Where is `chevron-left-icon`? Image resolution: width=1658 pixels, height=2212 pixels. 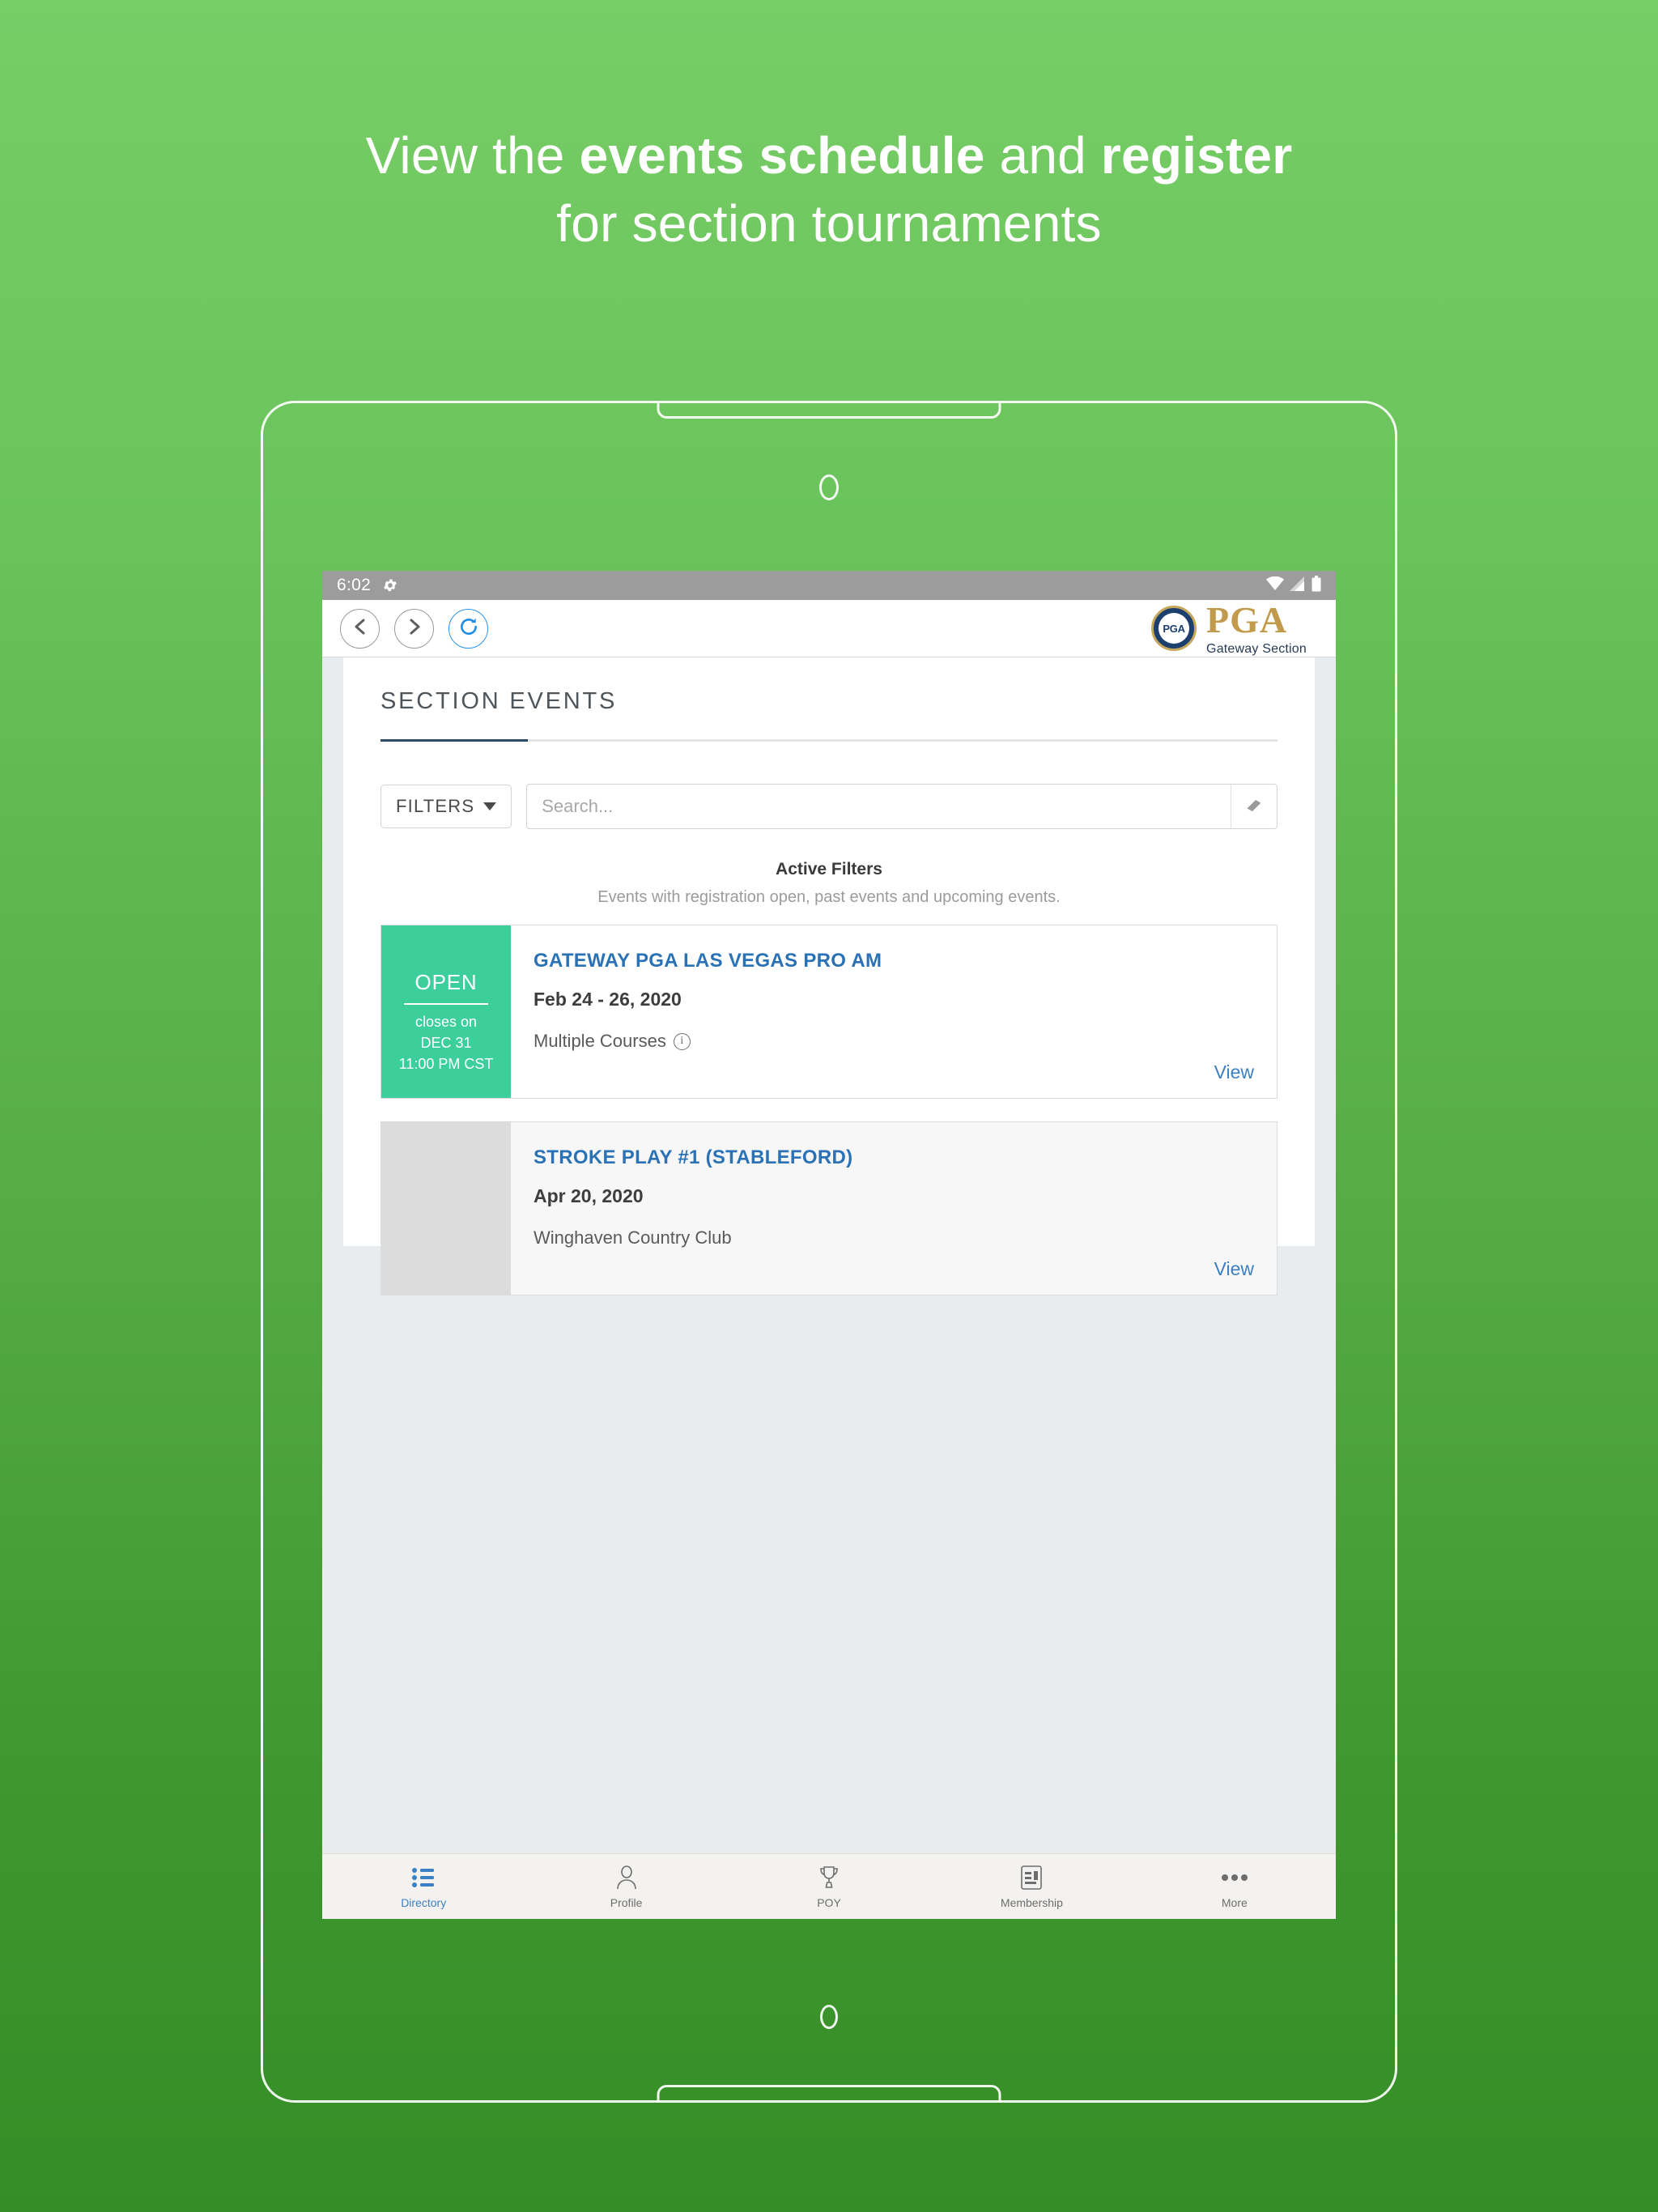
chevron-left-icon is located at coordinates (360, 628).